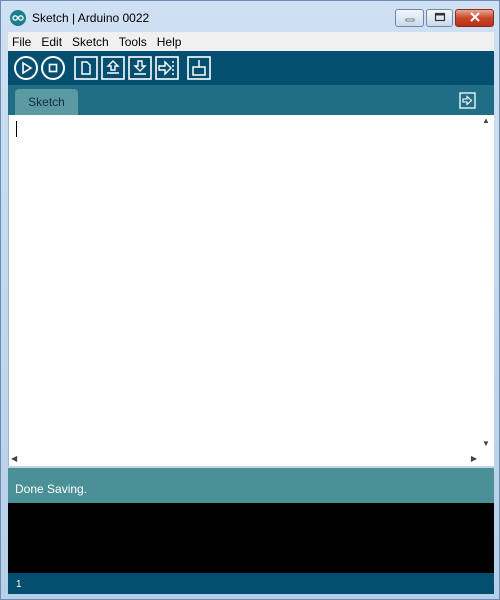  Describe the element at coordinates (133, 42) in the screenshot. I see `menu-tools: Tools` at that location.